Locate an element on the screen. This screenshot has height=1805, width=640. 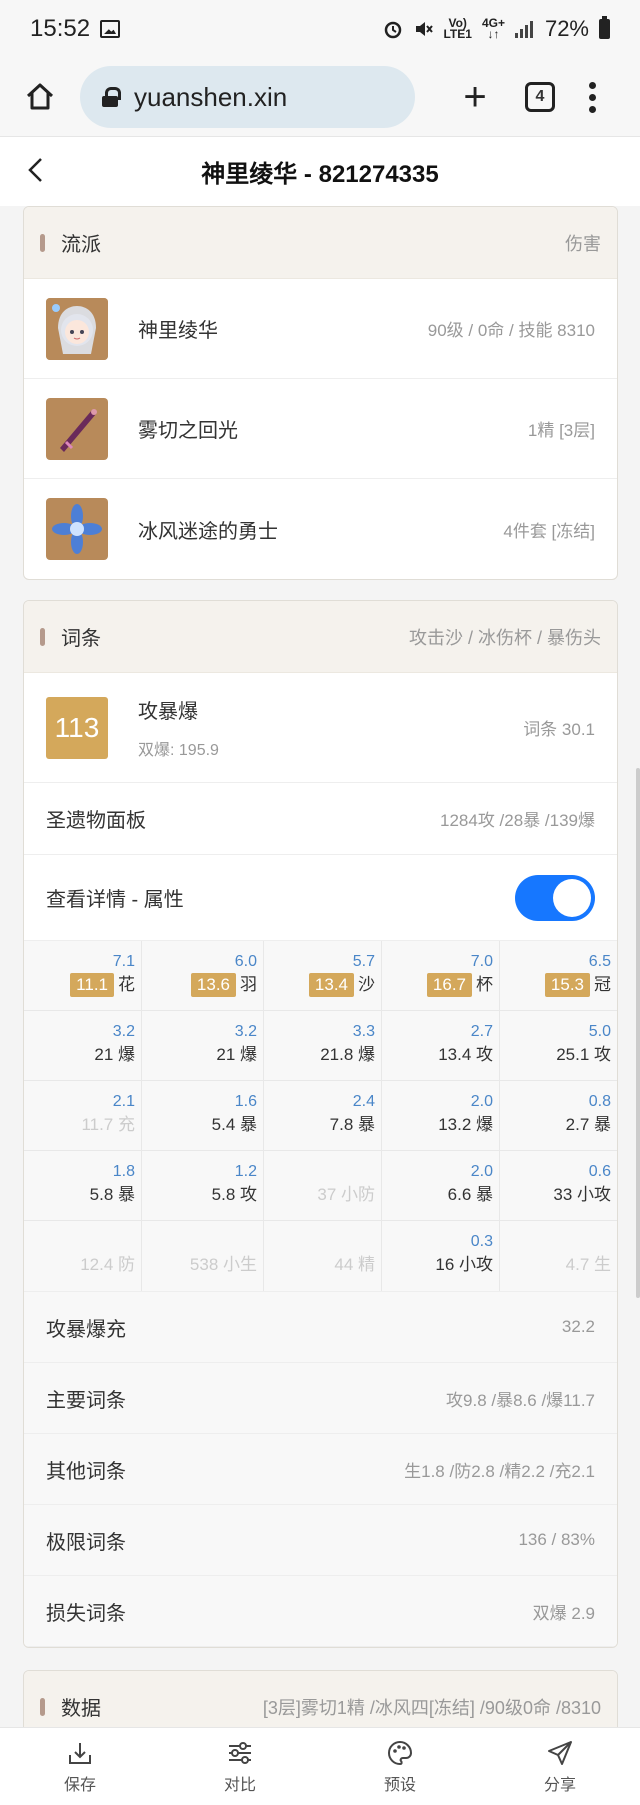
summary-label: 主要词条 is located at coordinates (86, 1400).